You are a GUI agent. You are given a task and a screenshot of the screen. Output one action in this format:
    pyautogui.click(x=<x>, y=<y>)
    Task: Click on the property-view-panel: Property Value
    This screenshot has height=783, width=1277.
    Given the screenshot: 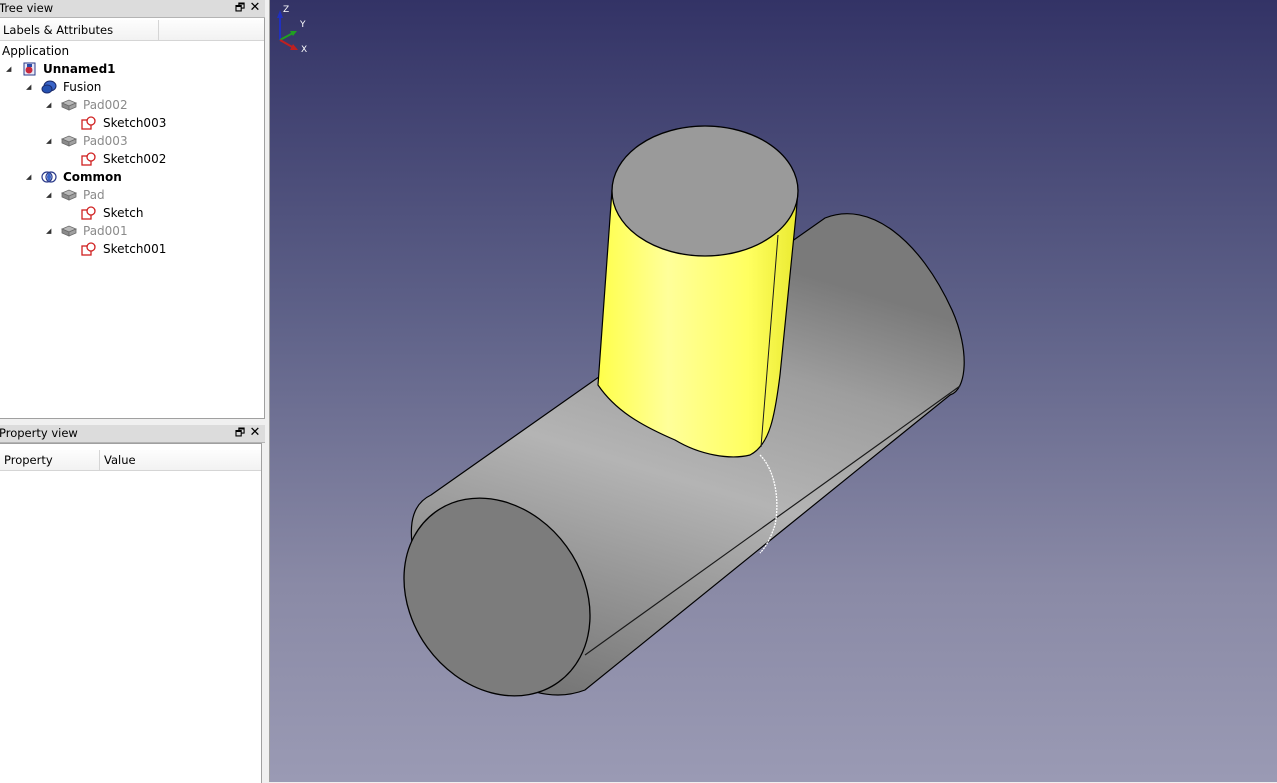 What is the action you would take?
    pyautogui.click(x=131, y=613)
    